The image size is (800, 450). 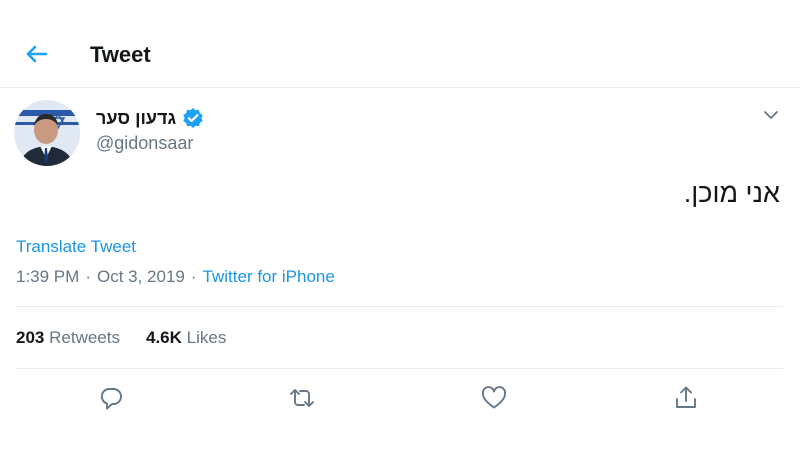 I want to click on author-name-row: גדעון סער, so click(x=150, y=118).